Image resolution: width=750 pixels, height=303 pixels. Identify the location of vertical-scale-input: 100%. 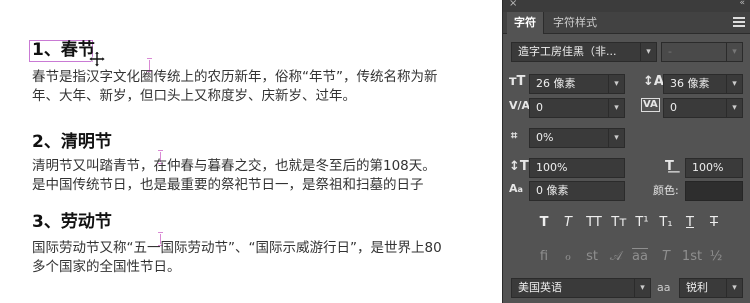
(577, 168).